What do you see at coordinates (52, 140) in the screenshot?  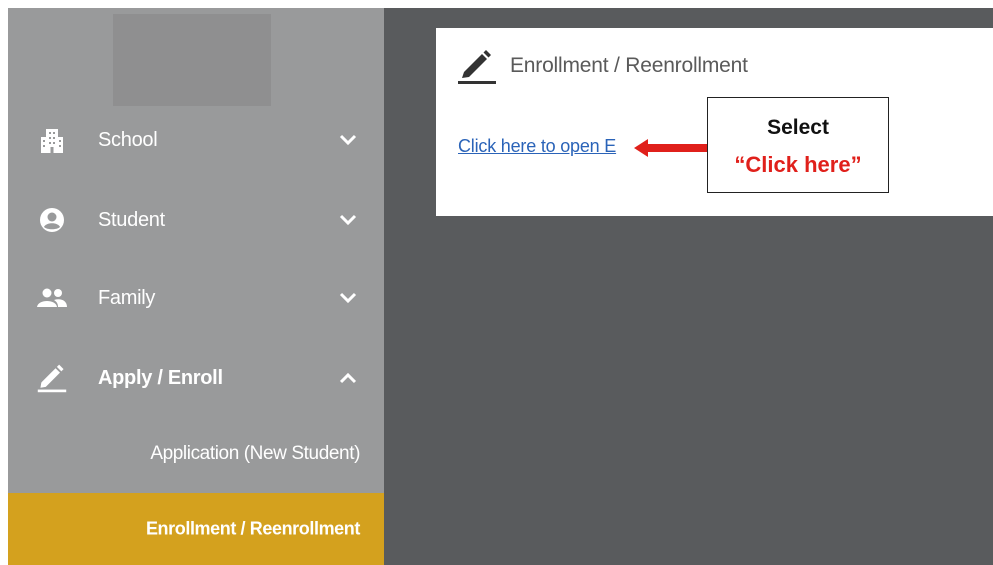 I see `building-icon` at bounding box center [52, 140].